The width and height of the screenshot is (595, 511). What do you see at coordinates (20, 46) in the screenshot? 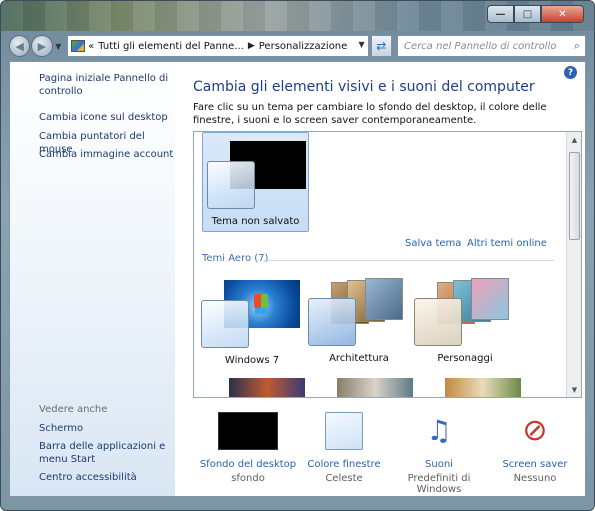
I see `back-arrow-icon: ◀` at bounding box center [20, 46].